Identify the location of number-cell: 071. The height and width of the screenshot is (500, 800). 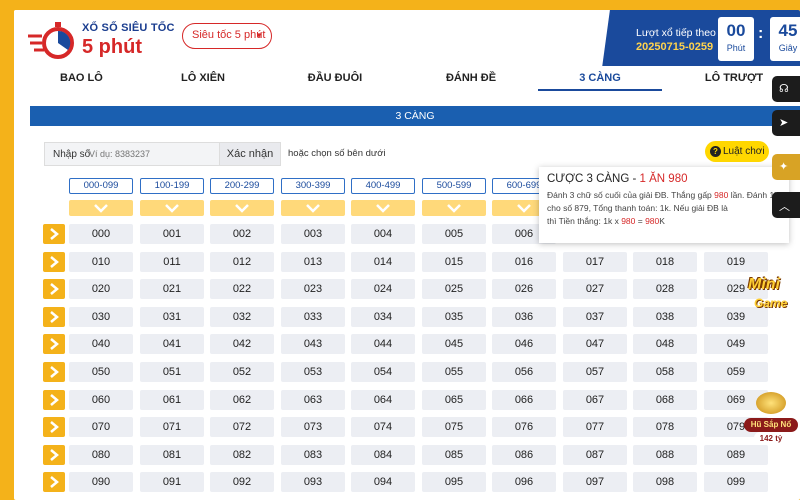
(172, 427).